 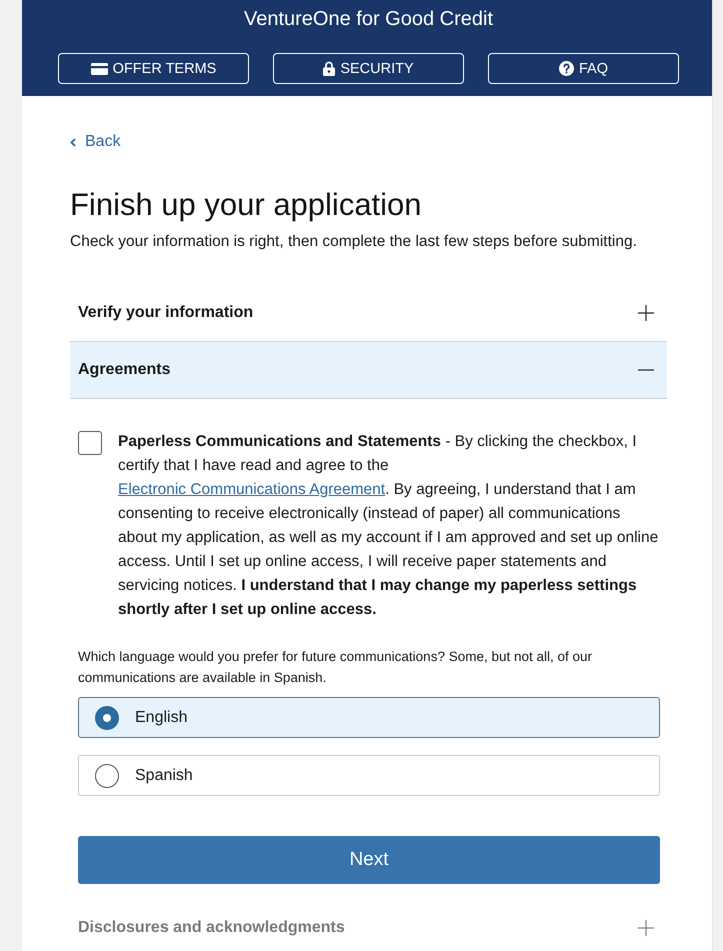 What do you see at coordinates (153, 68) in the screenshot?
I see `nav-button: OFFER TERMS` at bounding box center [153, 68].